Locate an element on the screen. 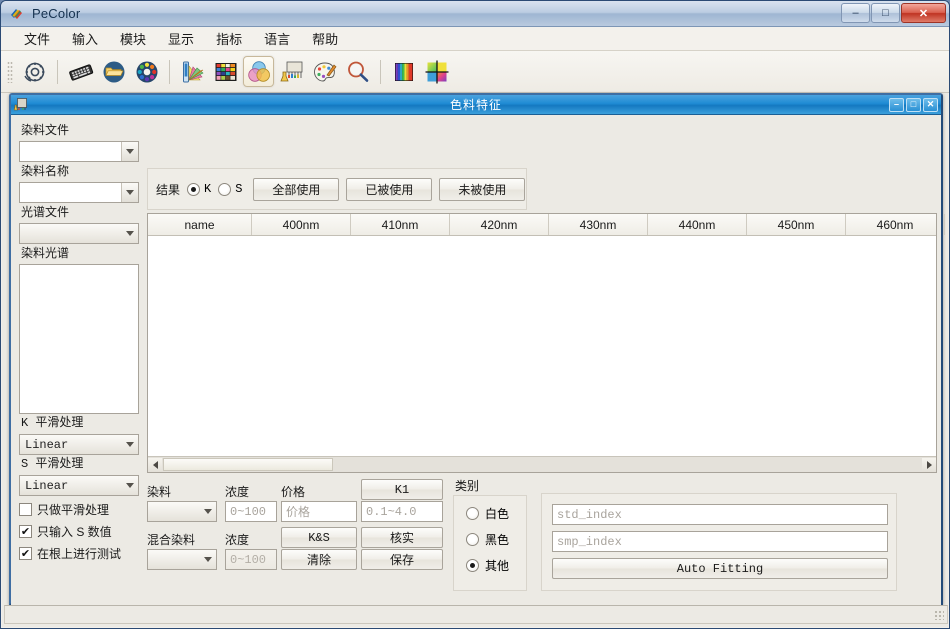 The width and height of the screenshot is (950, 629). category-label-other: 其他 is located at coordinates (497, 566).